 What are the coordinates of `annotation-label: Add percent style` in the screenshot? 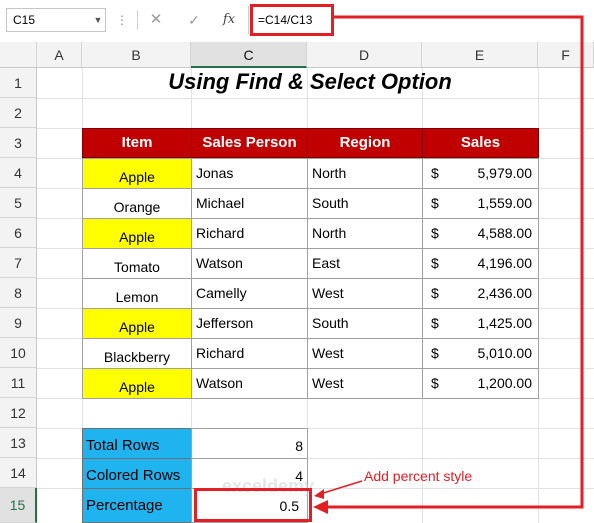 It's located at (418, 476).